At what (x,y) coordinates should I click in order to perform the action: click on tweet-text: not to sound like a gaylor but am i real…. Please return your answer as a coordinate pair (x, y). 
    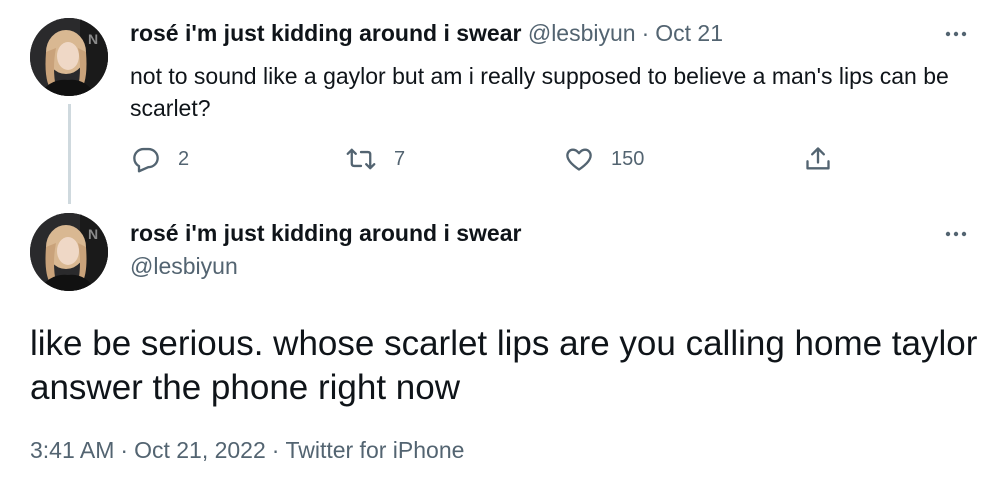
    Looking at the image, I should click on (539, 92).